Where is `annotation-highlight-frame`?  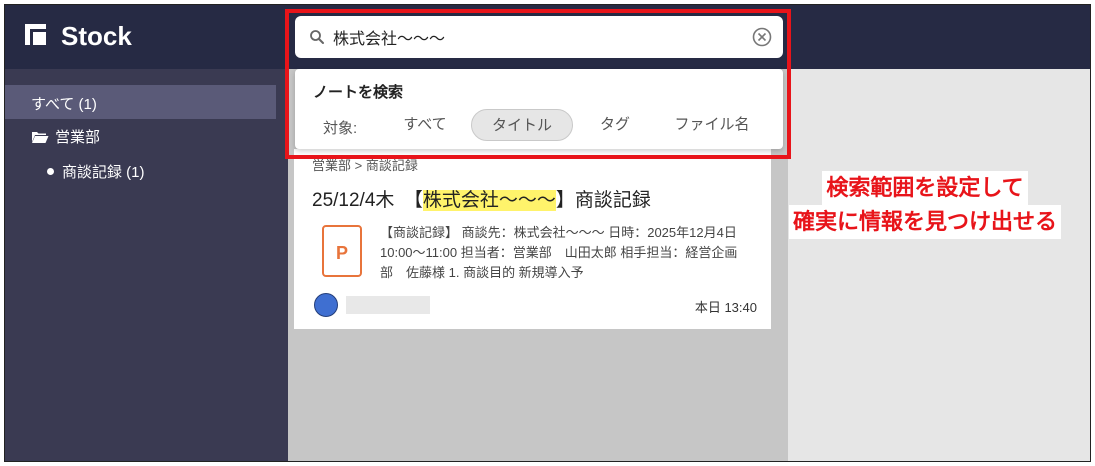 annotation-highlight-frame is located at coordinates (538, 84).